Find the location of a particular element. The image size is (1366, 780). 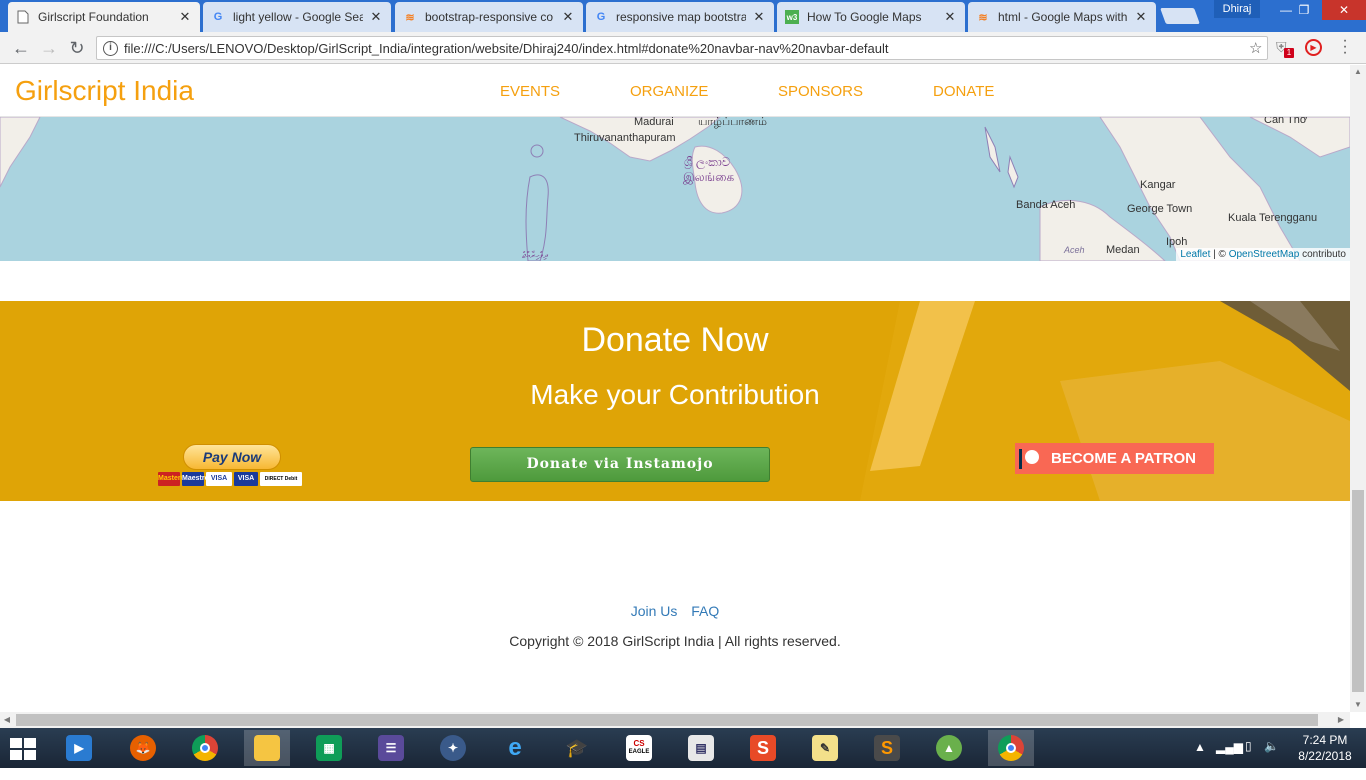

footer-faq-link: FAQ is located at coordinates (705, 611).